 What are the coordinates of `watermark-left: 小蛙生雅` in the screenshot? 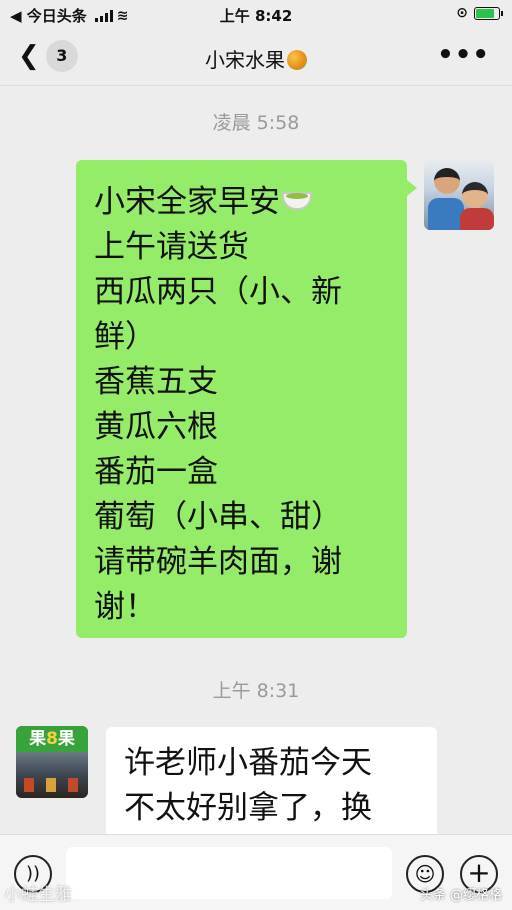 It's located at (38, 895).